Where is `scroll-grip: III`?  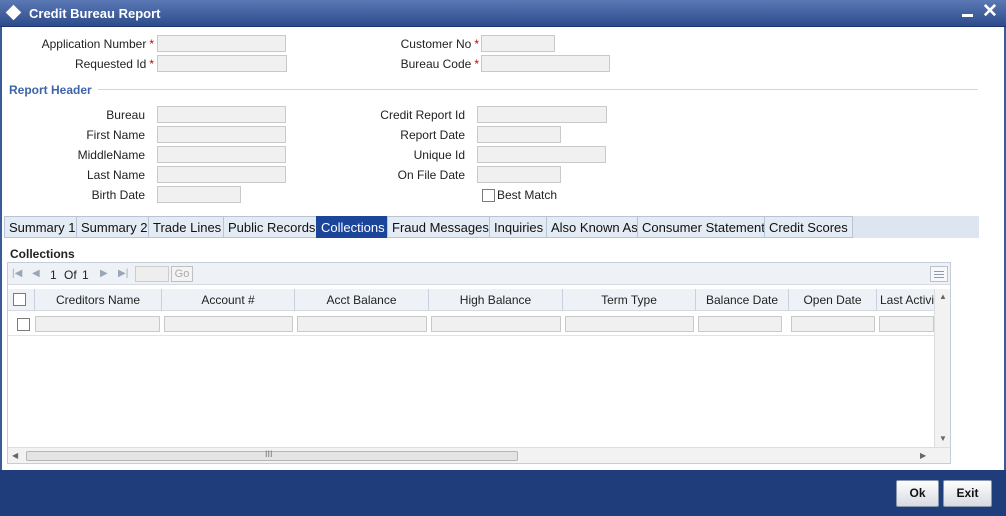 scroll-grip: III is located at coordinates (269, 454).